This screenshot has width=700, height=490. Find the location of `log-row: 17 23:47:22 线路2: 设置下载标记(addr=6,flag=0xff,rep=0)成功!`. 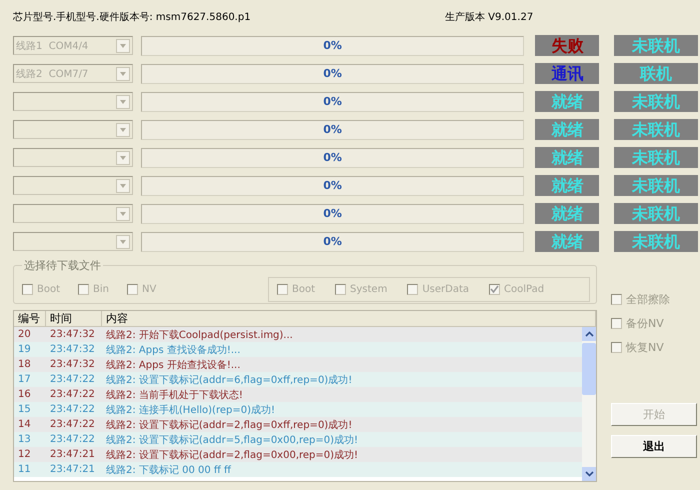

log-row: 17 23:47:22 线路2: 设置下载标记(addr=6,flag=0xff,rep=0)成功! is located at coordinates (298, 379).